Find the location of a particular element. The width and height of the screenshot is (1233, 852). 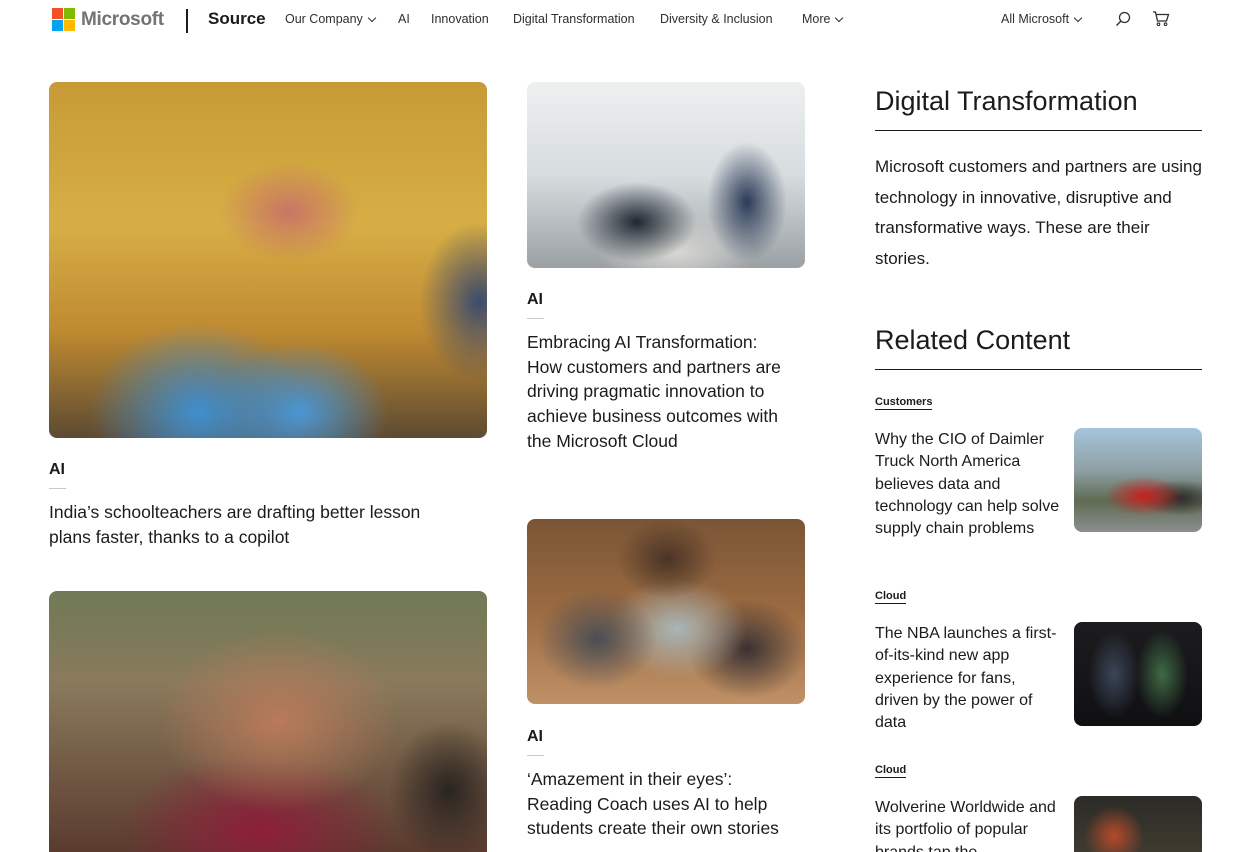

article-image-teacher is located at coordinates (268, 721).